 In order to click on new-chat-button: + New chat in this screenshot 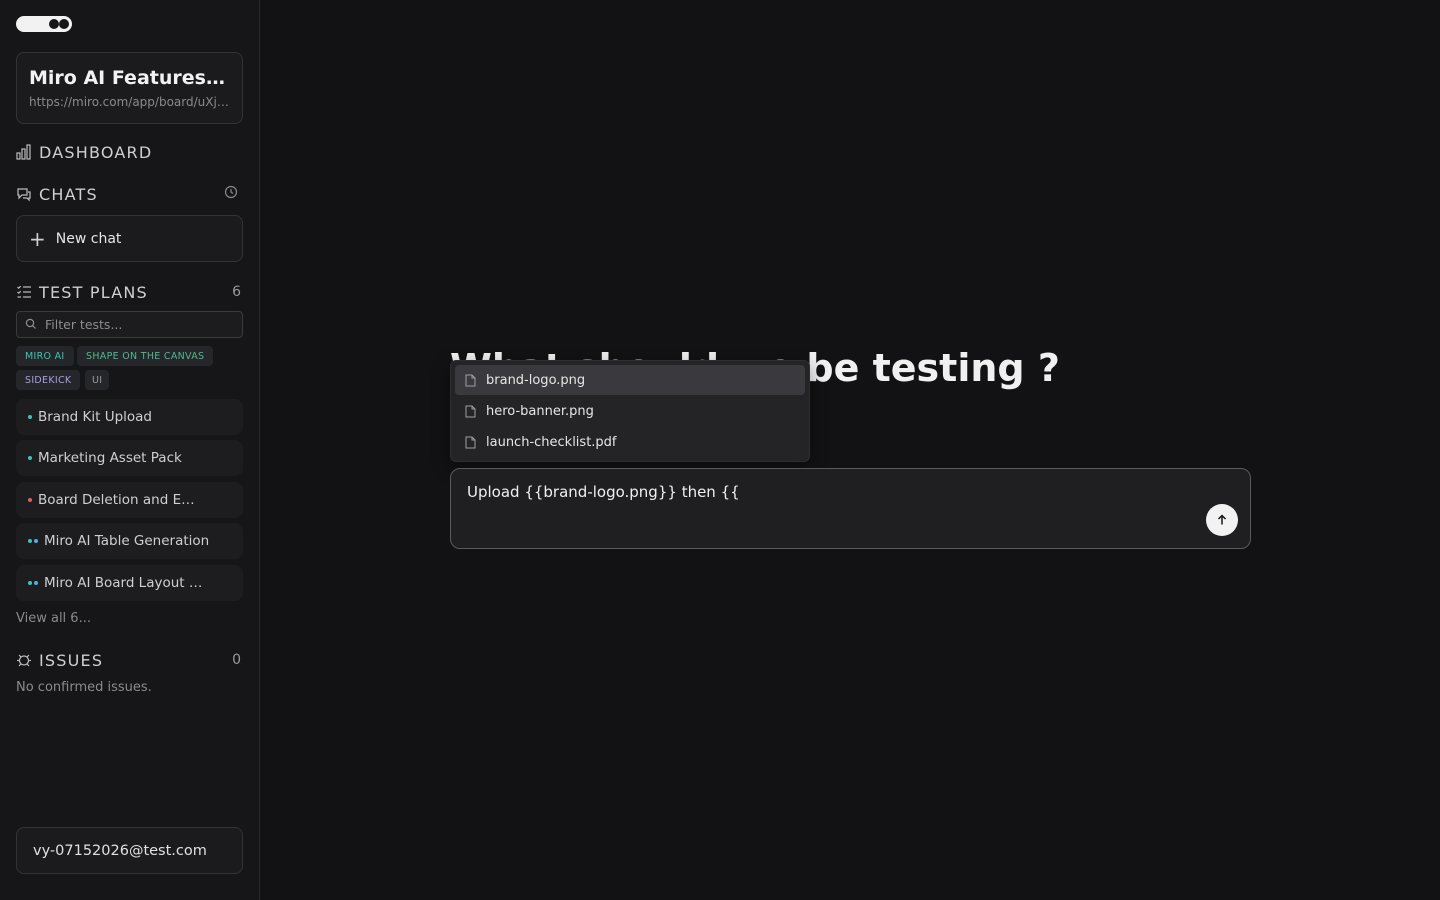, I will do `click(129, 238)`.